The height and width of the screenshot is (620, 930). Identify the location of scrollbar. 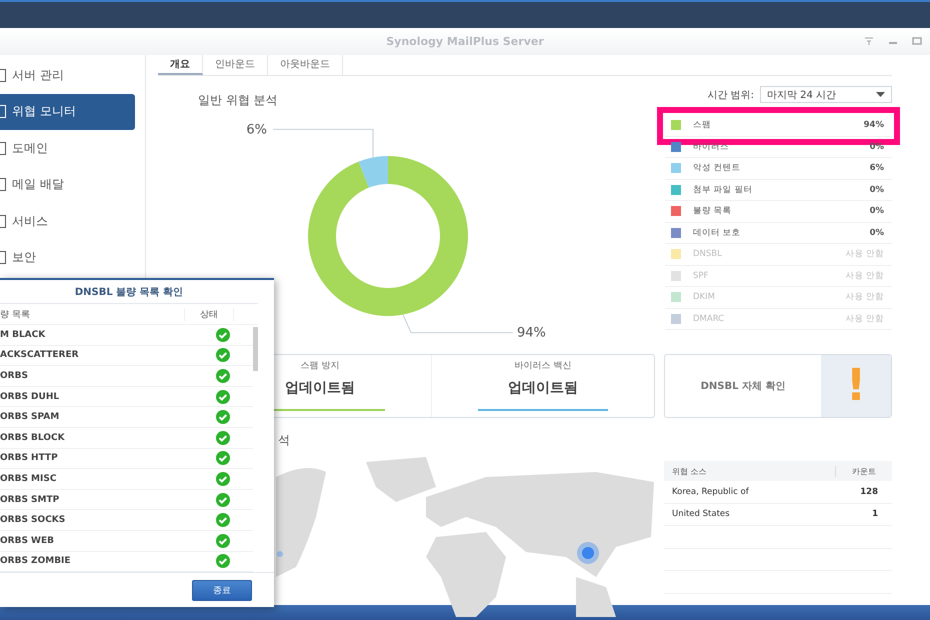
(255, 349).